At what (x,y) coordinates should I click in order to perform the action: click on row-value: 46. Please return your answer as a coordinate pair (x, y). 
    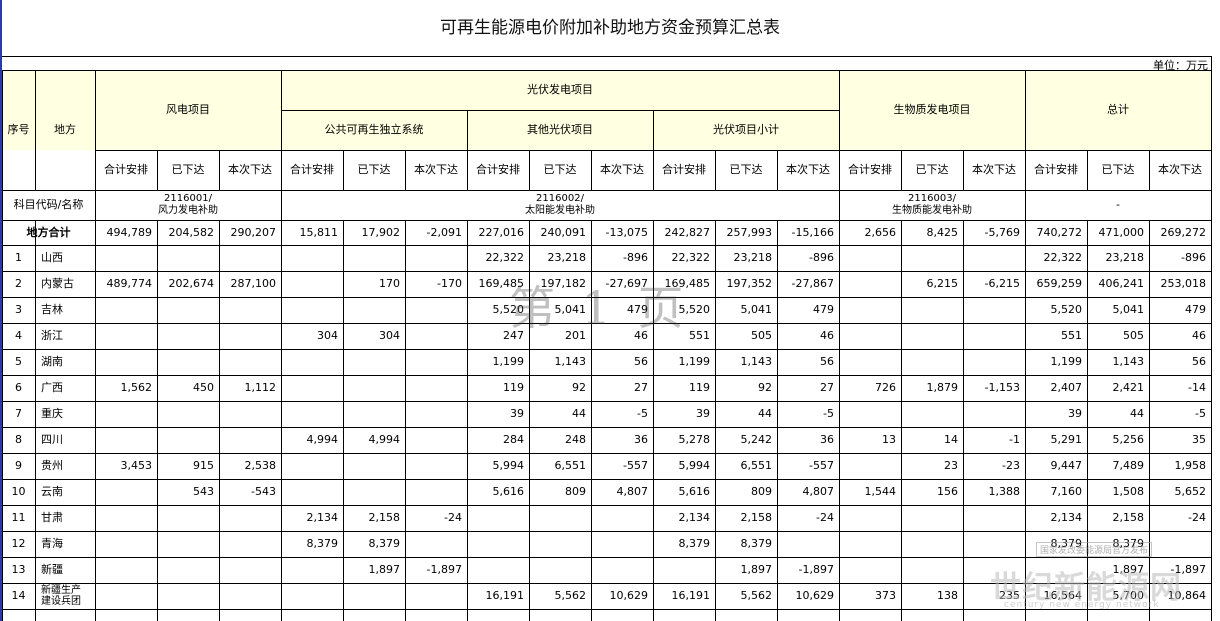
    Looking at the image, I should click on (622, 336).